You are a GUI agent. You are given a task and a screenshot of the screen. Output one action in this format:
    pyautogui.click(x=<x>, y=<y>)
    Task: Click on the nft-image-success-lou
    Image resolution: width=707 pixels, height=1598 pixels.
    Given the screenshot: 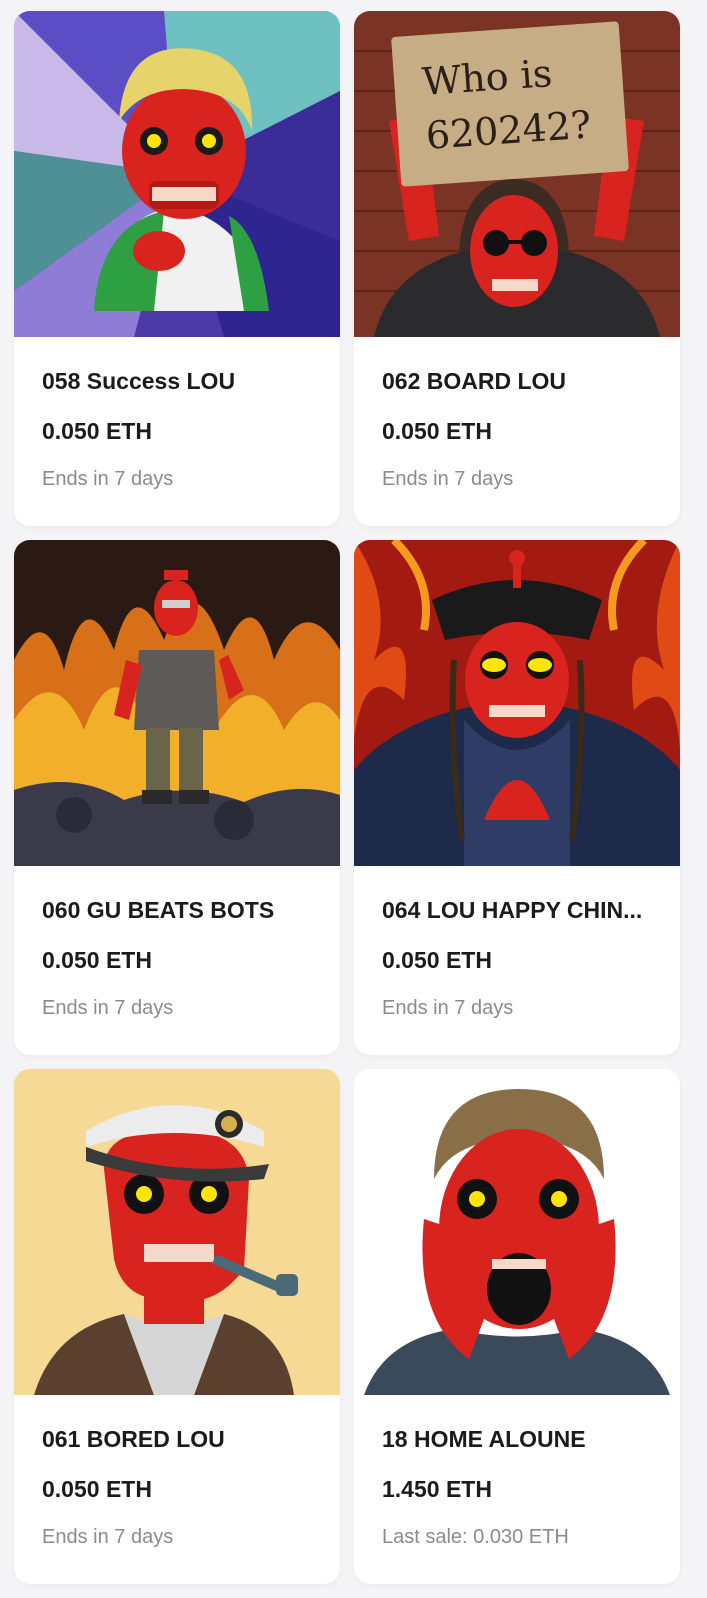 What is the action you would take?
    pyautogui.click(x=177, y=174)
    